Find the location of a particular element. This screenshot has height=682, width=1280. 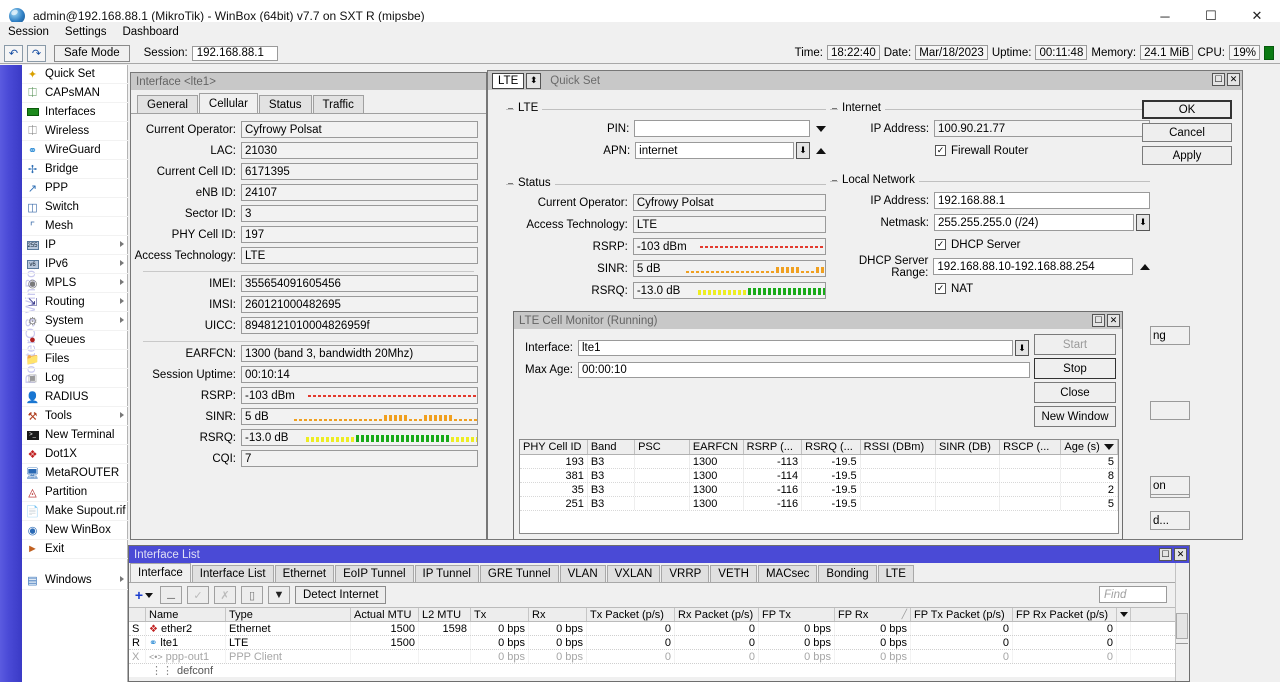

enable-icon: ✓ is located at coordinates (198, 595).